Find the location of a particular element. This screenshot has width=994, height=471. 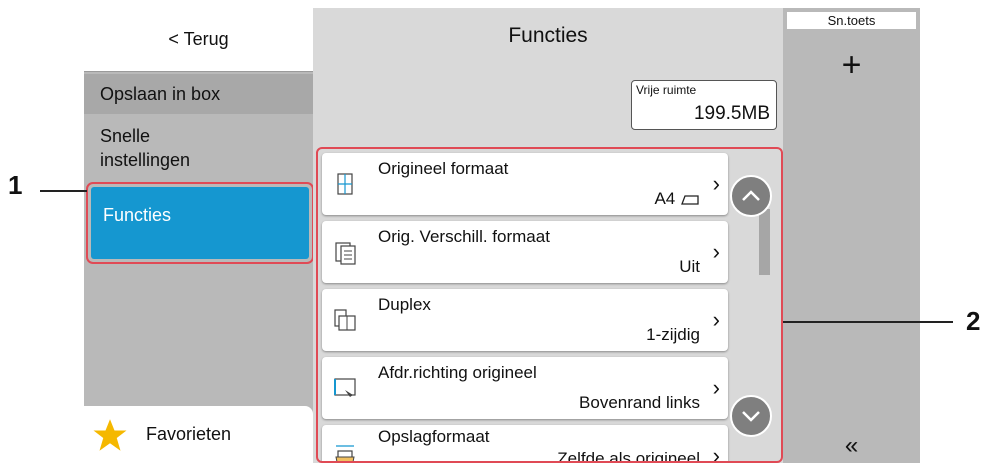

function-value: Uit is located at coordinates (689, 266).